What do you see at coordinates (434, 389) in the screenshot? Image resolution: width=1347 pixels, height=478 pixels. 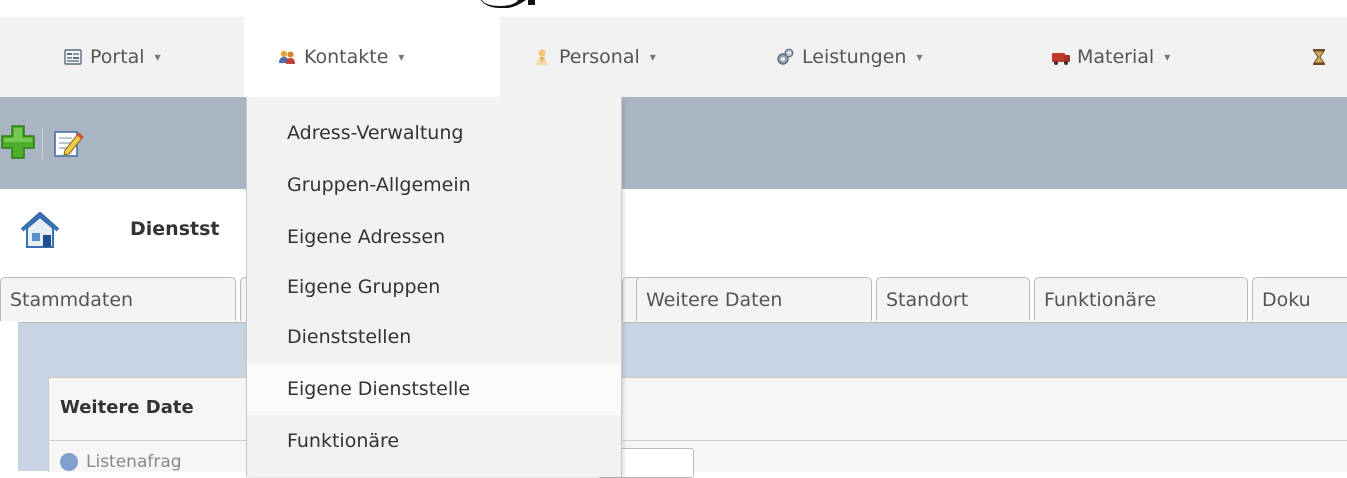 I see `dropdown-item-eigene-dienststelle: Eigene Dienststelle` at bounding box center [434, 389].